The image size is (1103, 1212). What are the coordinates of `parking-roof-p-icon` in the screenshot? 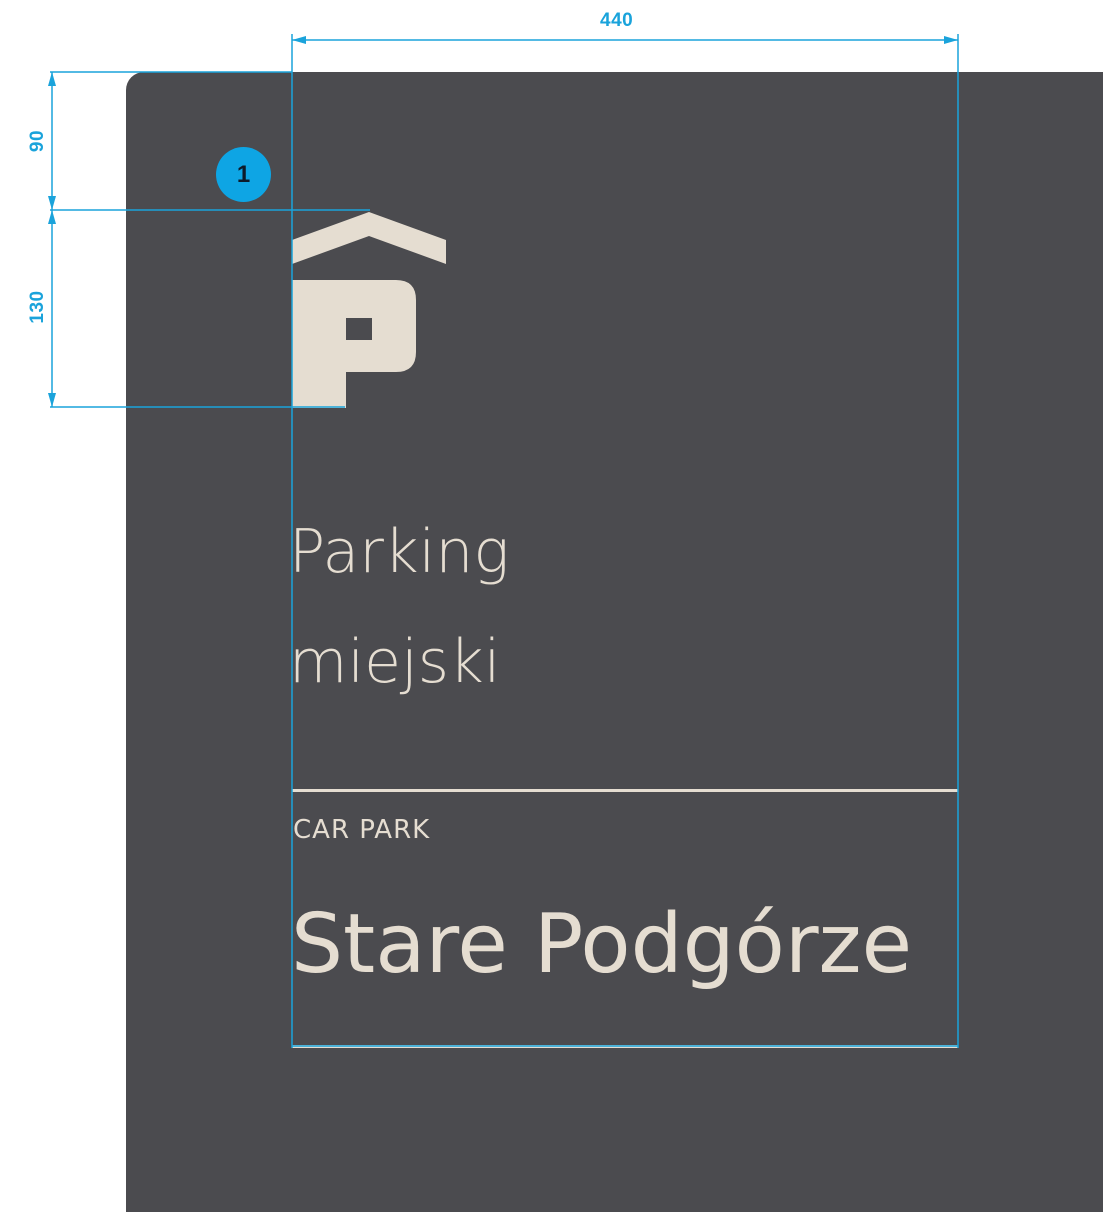 It's located at (369, 310).